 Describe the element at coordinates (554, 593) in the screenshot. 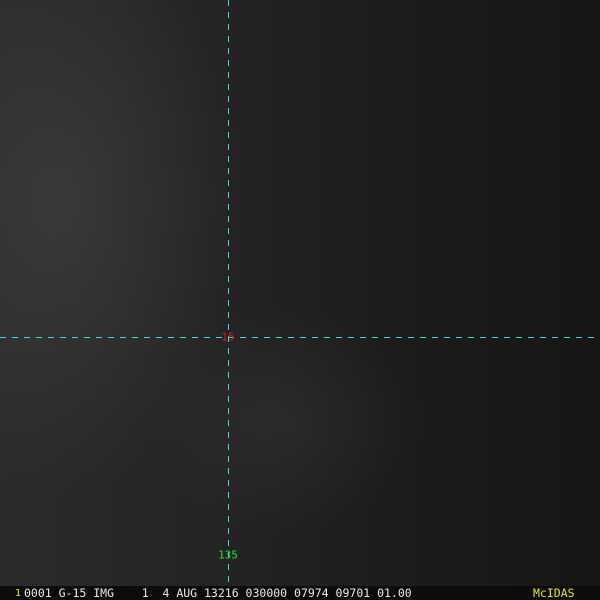

I see `mcidas-logo: McIDAS` at that location.